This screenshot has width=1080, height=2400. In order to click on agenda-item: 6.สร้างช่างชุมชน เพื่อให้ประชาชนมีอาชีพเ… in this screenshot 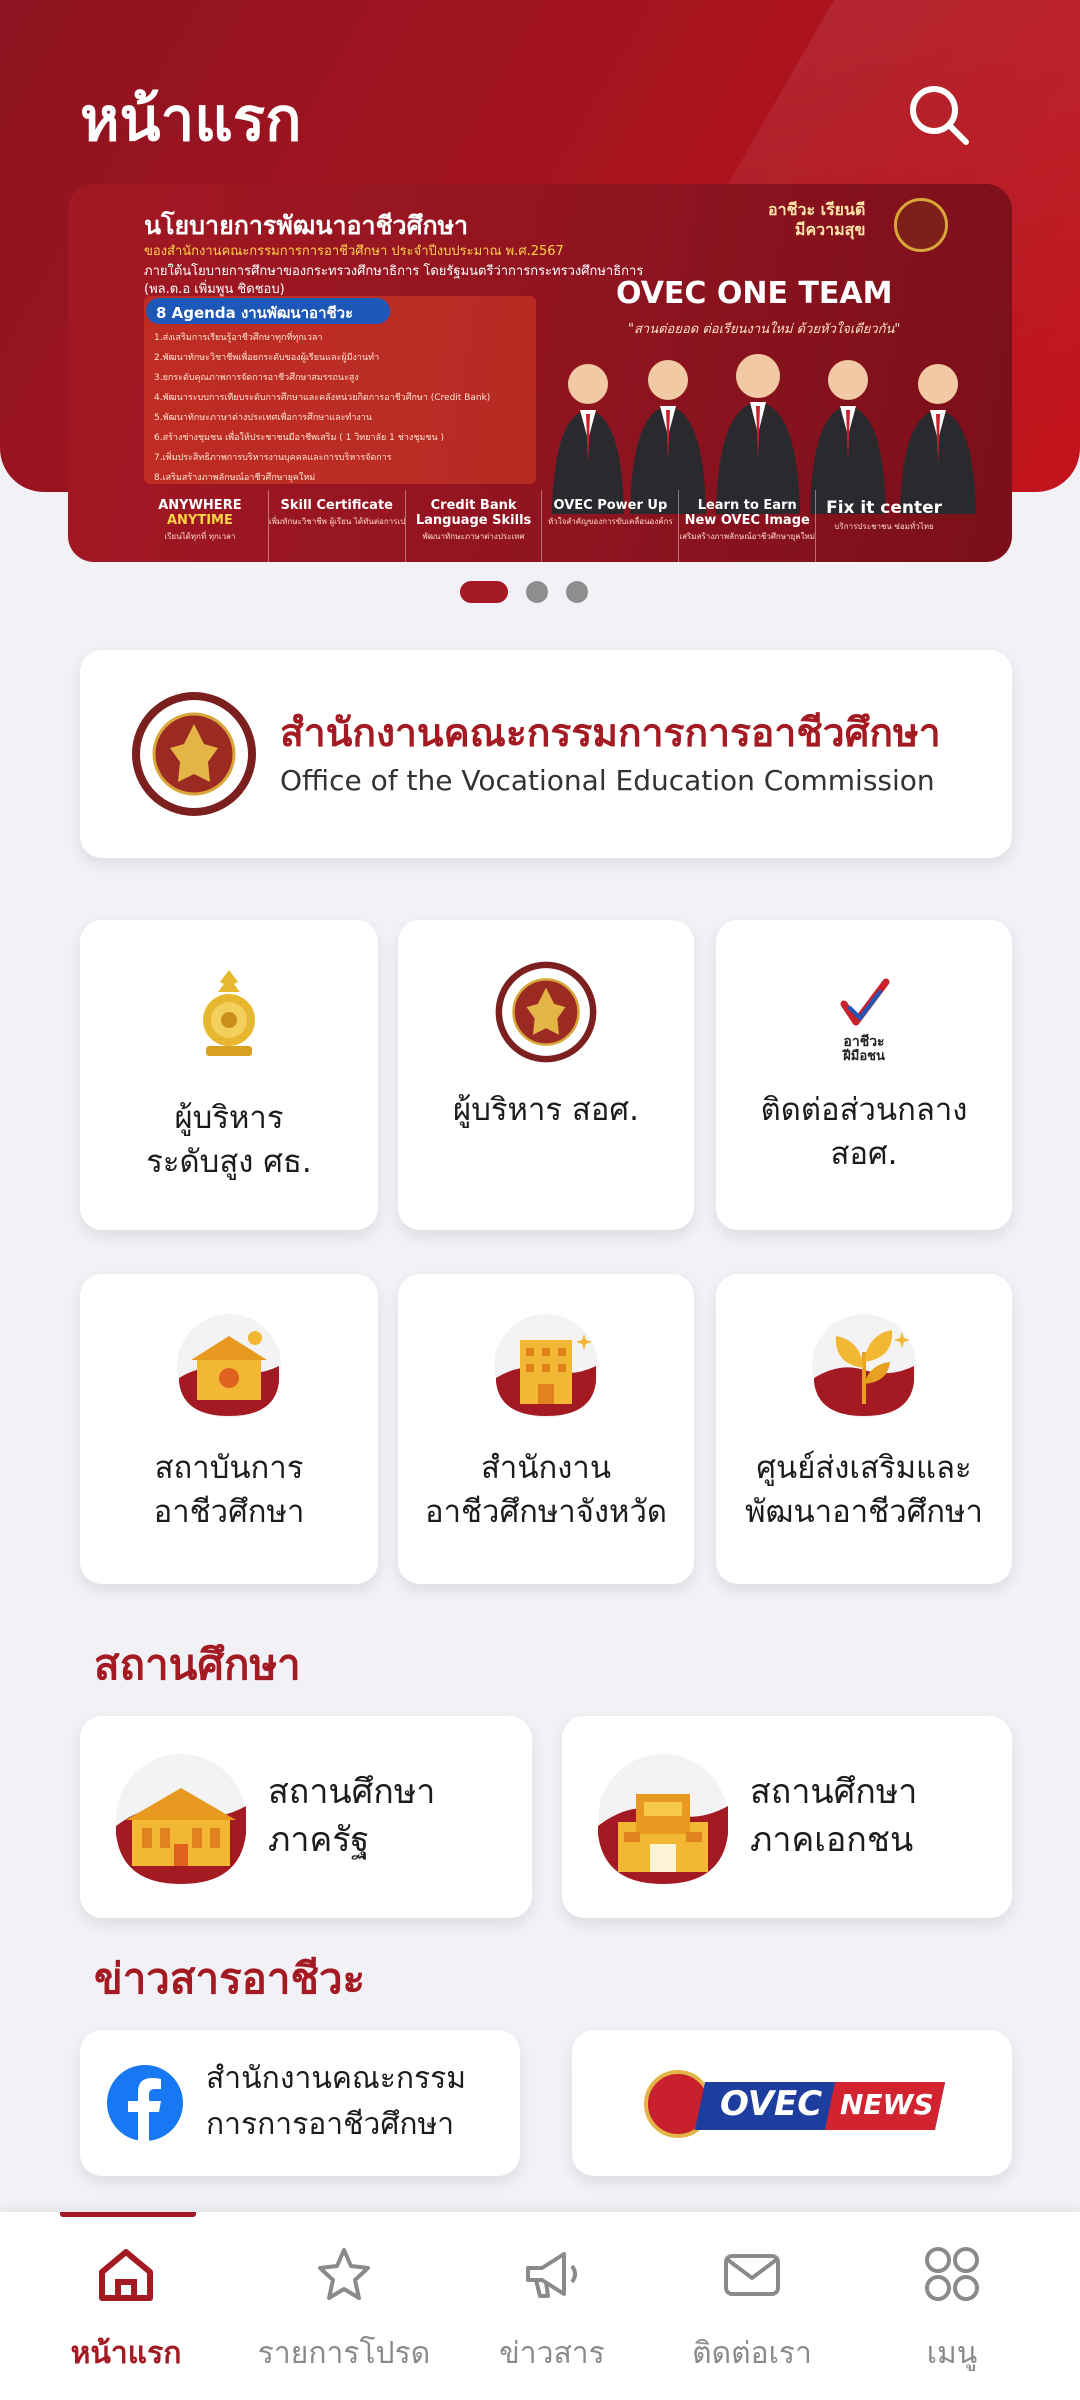, I will do `click(299, 438)`.